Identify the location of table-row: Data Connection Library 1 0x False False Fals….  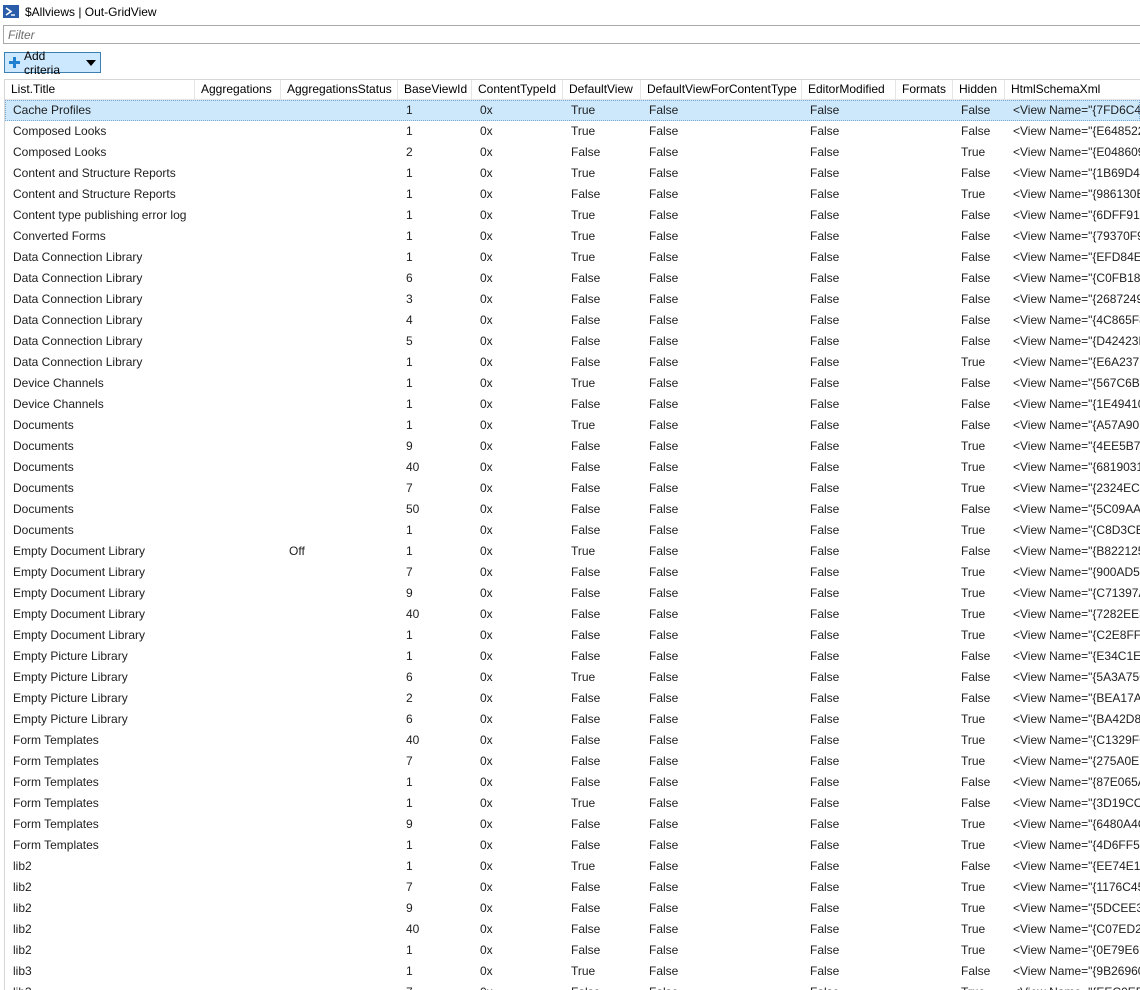
(572, 362).